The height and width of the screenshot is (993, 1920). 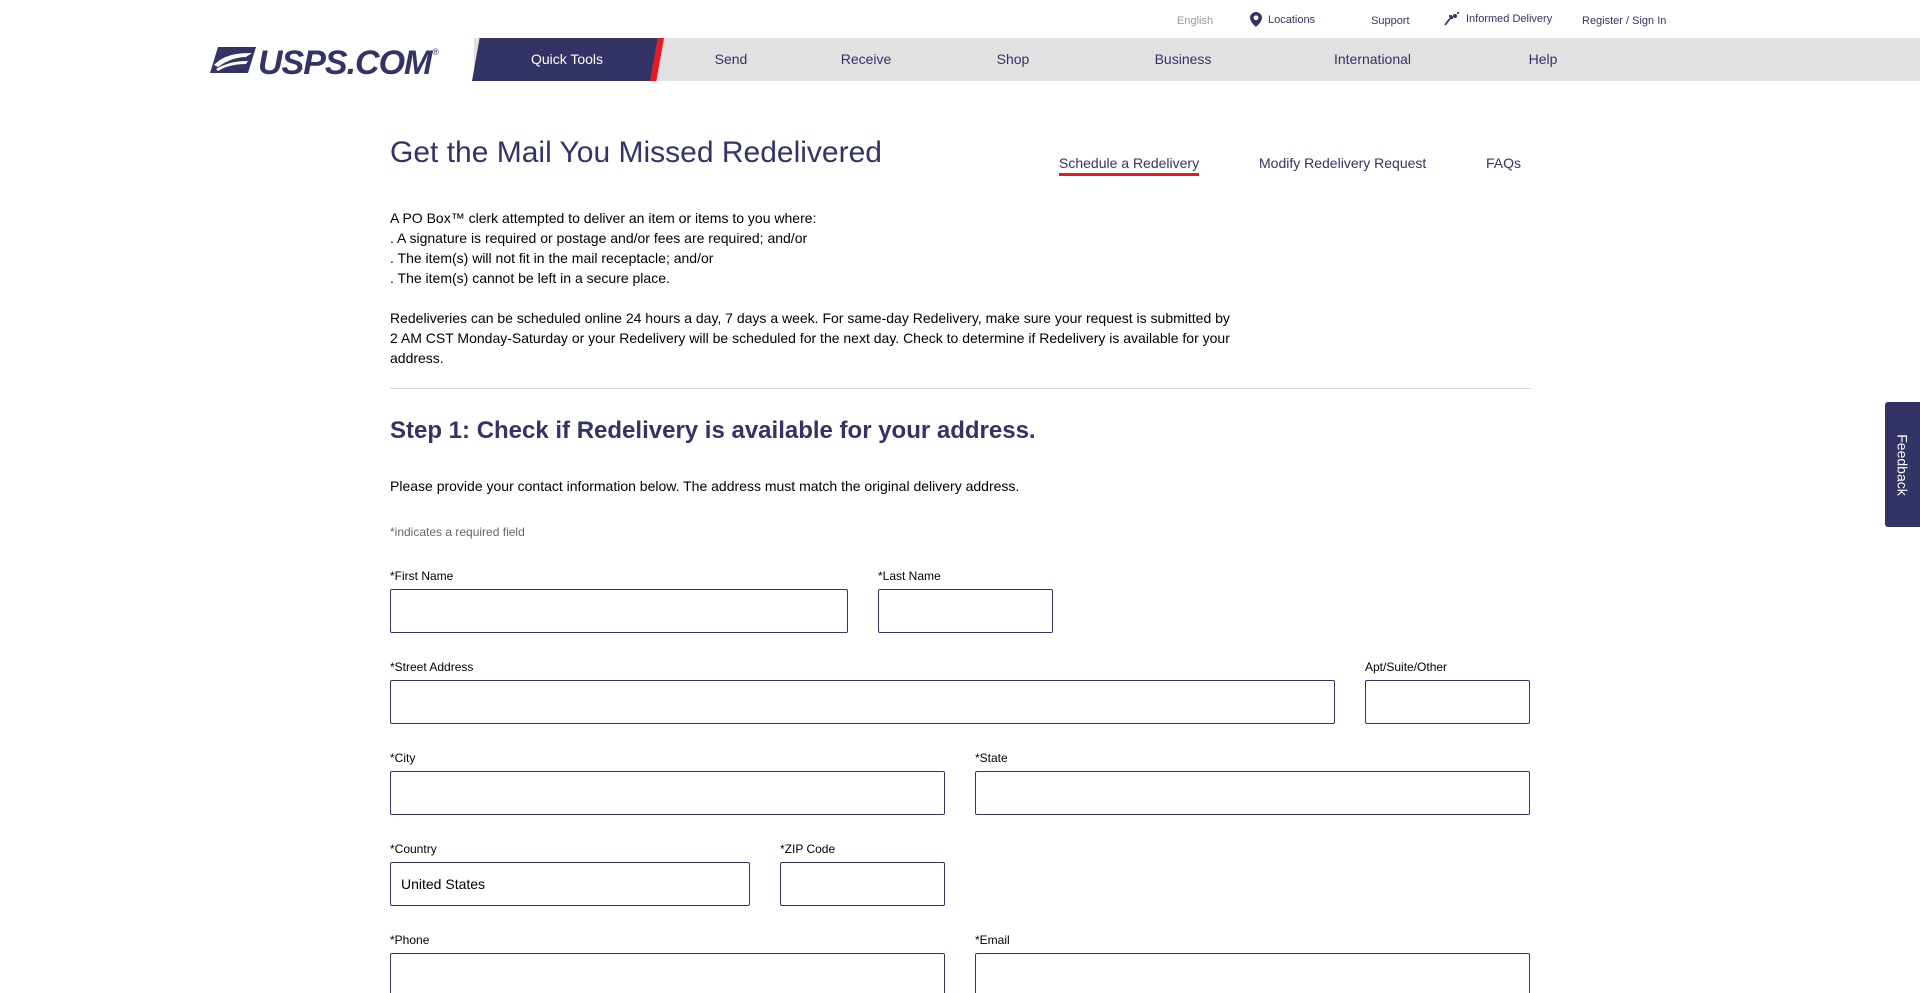 What do you see at coordinates (410, 940) in the screenshot?
I see `phone-label: *Phone` at bounding box center [410, 940].